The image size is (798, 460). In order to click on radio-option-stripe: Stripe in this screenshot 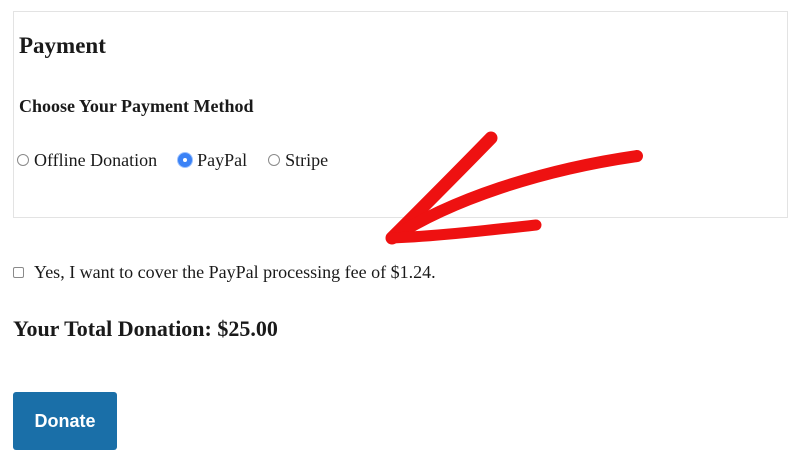, I will do `click(298, 160)`.